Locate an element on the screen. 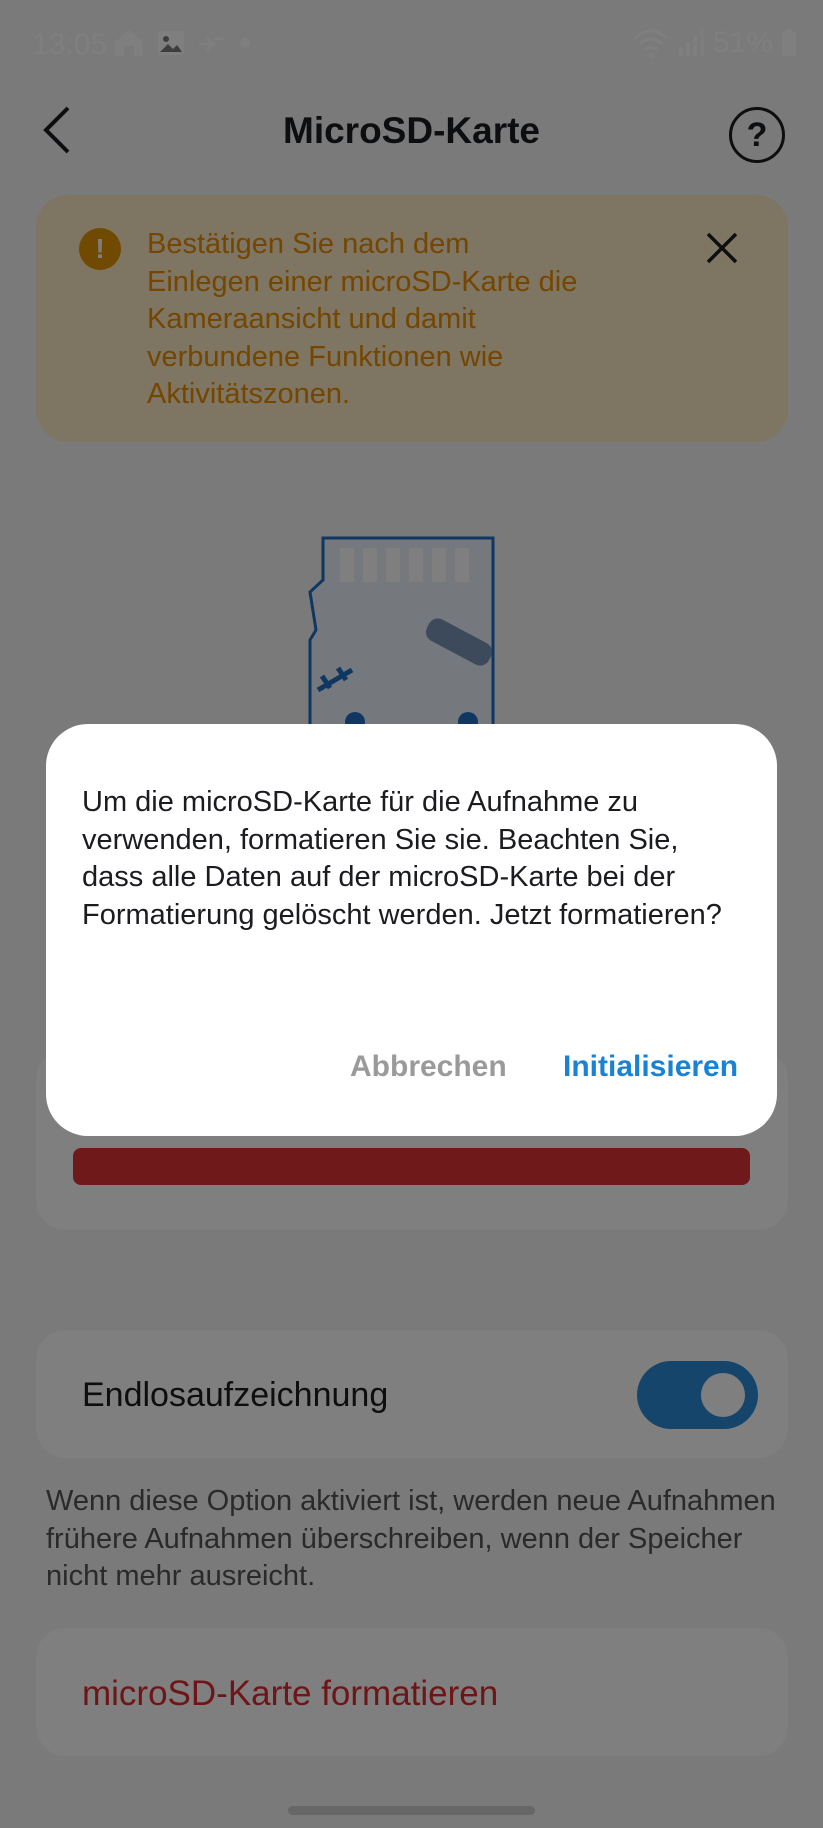 Image resolution: width=823 pixels, height=1828 pixels. cancel-button: Abbrechen is located at coordinates (428, 1067).